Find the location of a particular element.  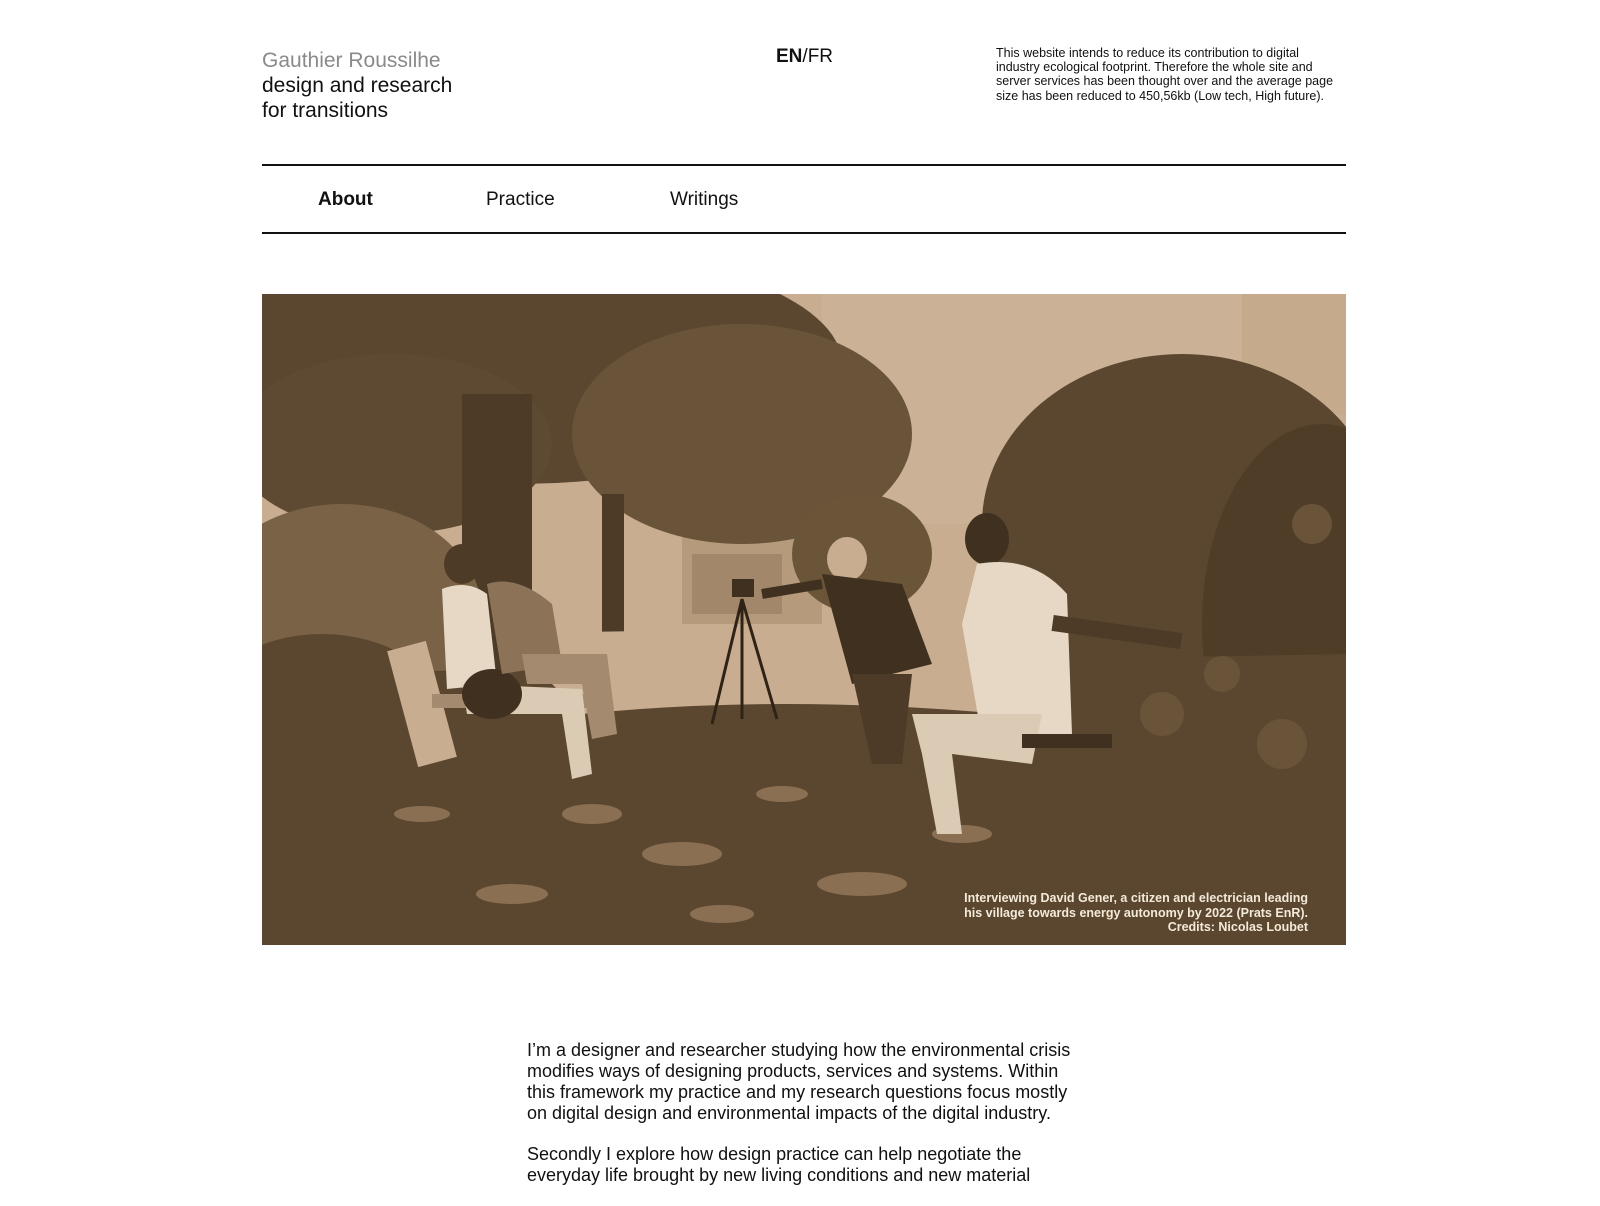

site-tagline-line1: design and research is located at coordinates (357, 85).